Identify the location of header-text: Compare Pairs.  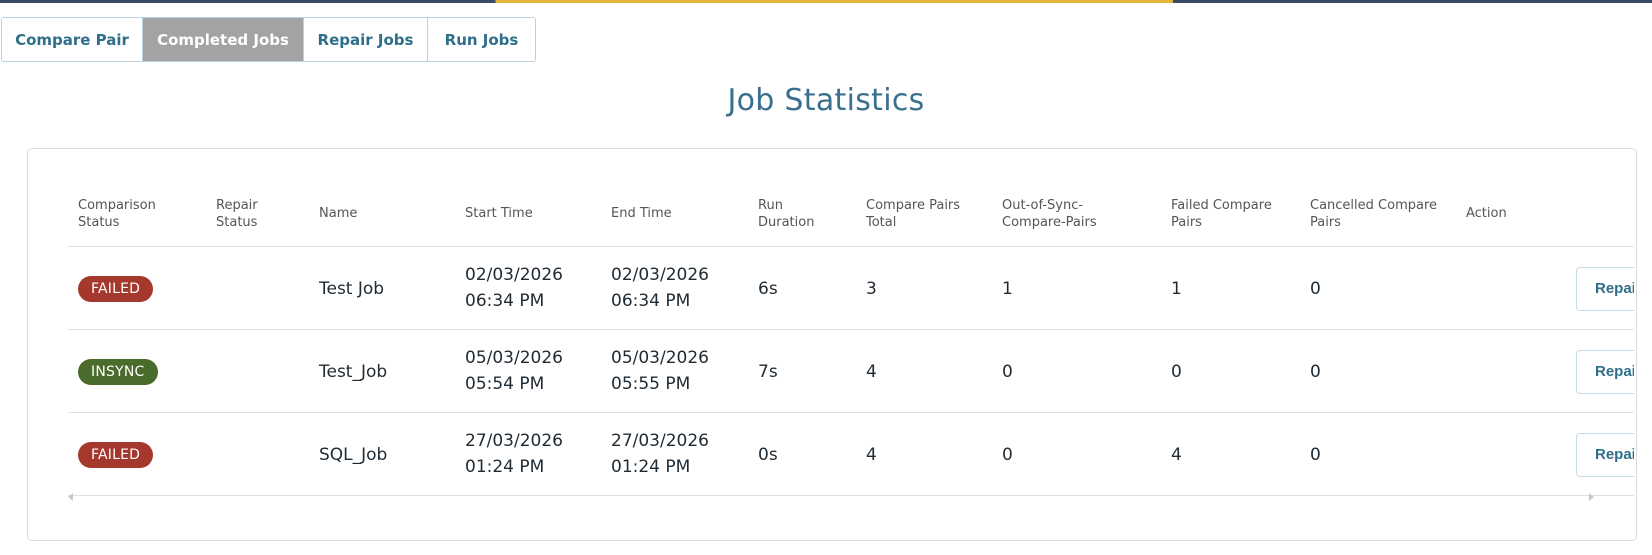
(913, 205).